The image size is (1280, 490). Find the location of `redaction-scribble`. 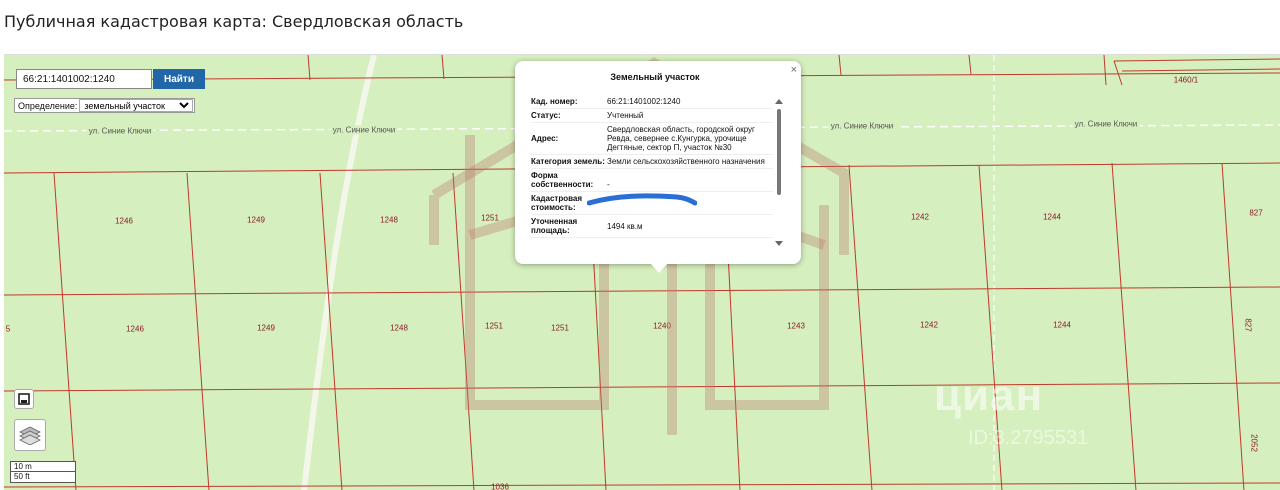

redaction-scribble is located at coordinates (642, 199).